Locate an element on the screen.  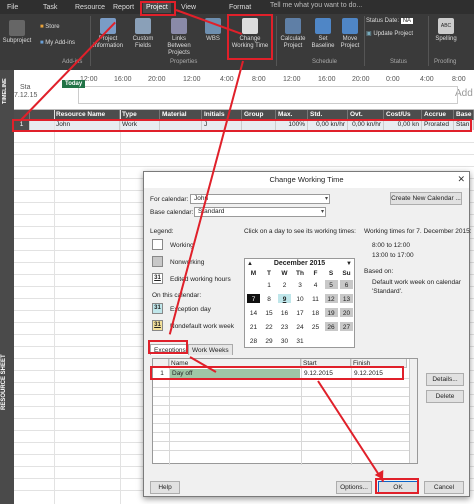
calculate-project-button: Calculate Project is located at coordinates (293, 34).